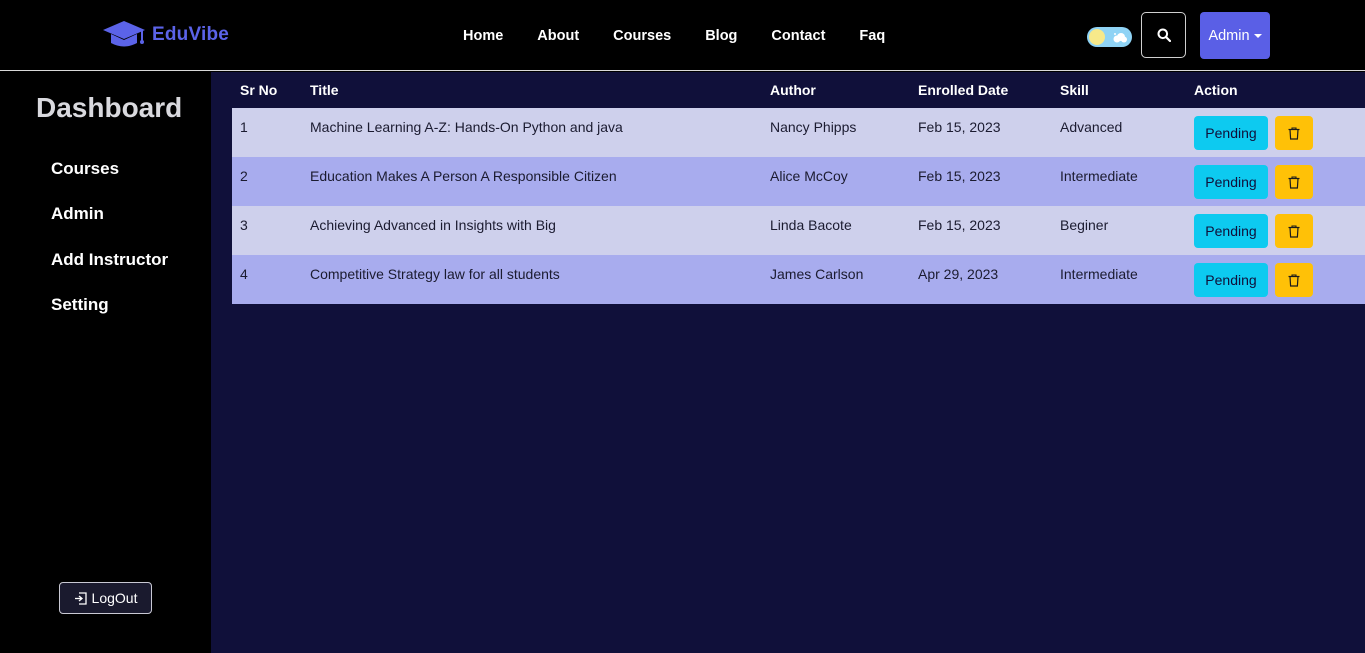  Describe the element at coordinates (124, 34) in the screenshot. I see `graduation-cap-icon` at that location.